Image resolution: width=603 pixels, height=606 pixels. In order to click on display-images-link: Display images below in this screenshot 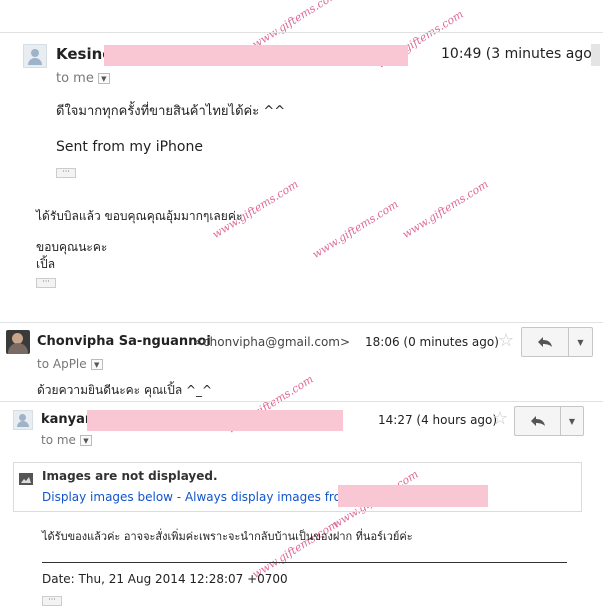, I will do `click(107, 497)`.